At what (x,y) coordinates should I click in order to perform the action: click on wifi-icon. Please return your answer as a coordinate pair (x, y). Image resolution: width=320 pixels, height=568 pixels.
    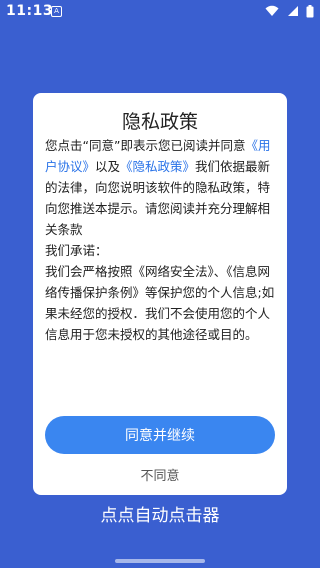
    Looking at the image, I should click on (272, 10).